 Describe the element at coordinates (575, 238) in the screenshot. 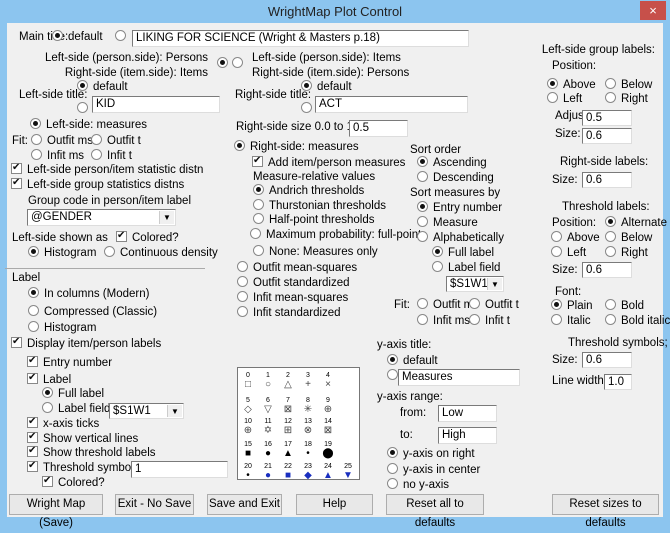

I see `threshold-above-radio: Above` at that location.